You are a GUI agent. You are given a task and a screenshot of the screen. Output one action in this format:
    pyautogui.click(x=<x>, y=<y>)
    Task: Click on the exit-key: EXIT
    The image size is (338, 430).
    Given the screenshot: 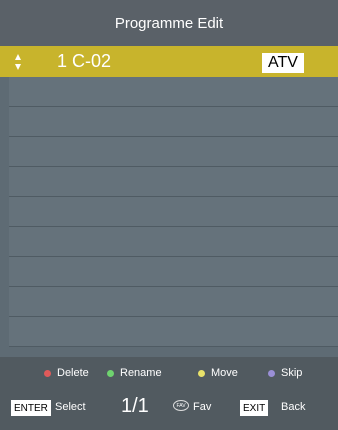 What is the action you would take?
    pyautogui.click(x=254, y=408)
    